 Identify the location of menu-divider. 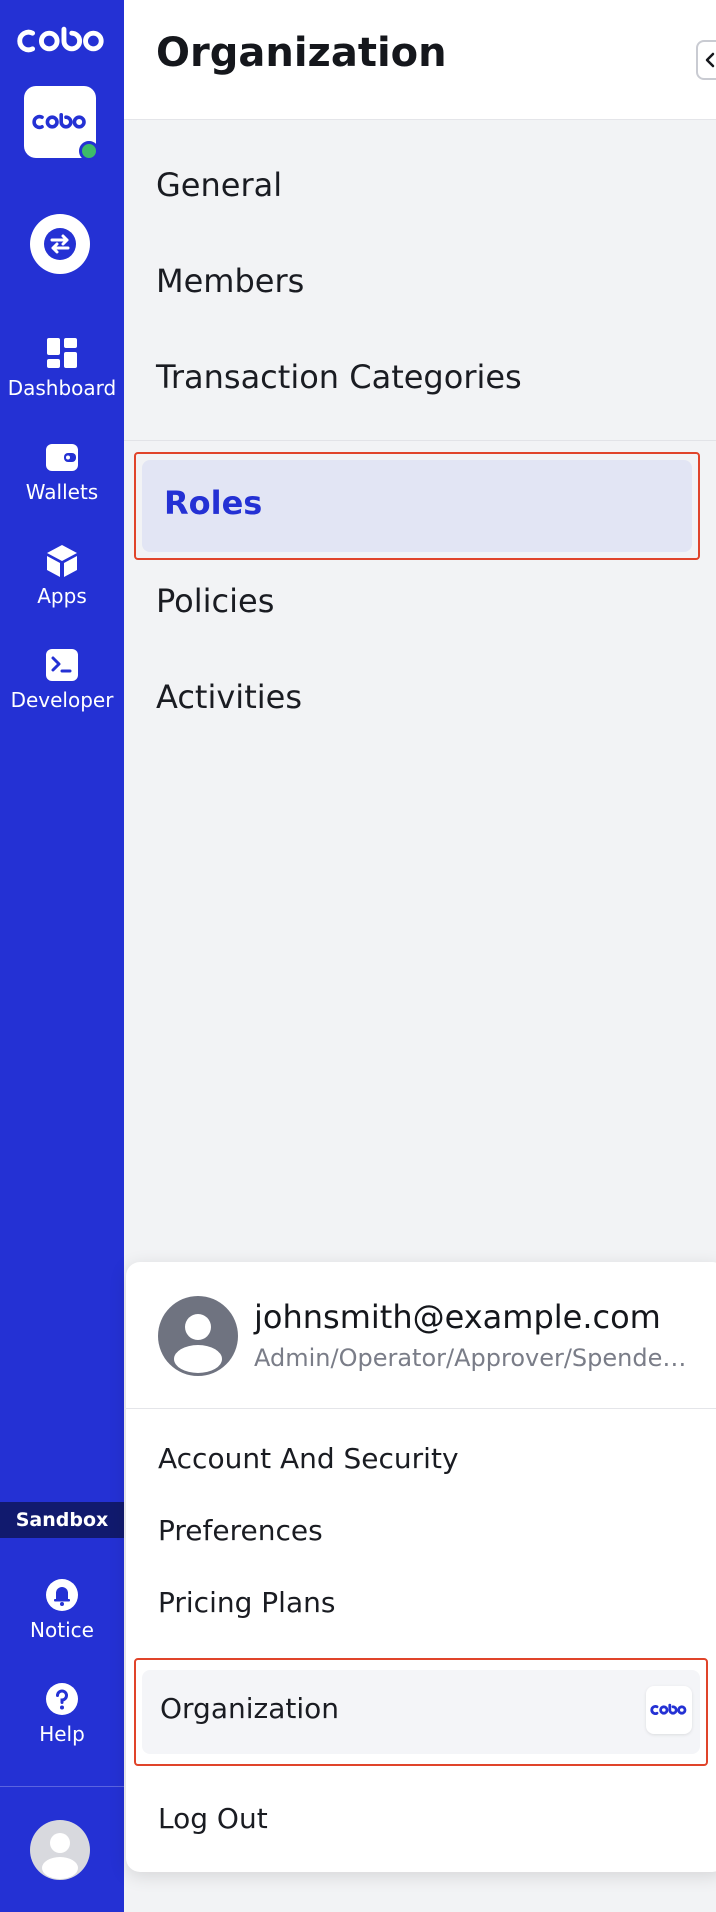
(420, 440).